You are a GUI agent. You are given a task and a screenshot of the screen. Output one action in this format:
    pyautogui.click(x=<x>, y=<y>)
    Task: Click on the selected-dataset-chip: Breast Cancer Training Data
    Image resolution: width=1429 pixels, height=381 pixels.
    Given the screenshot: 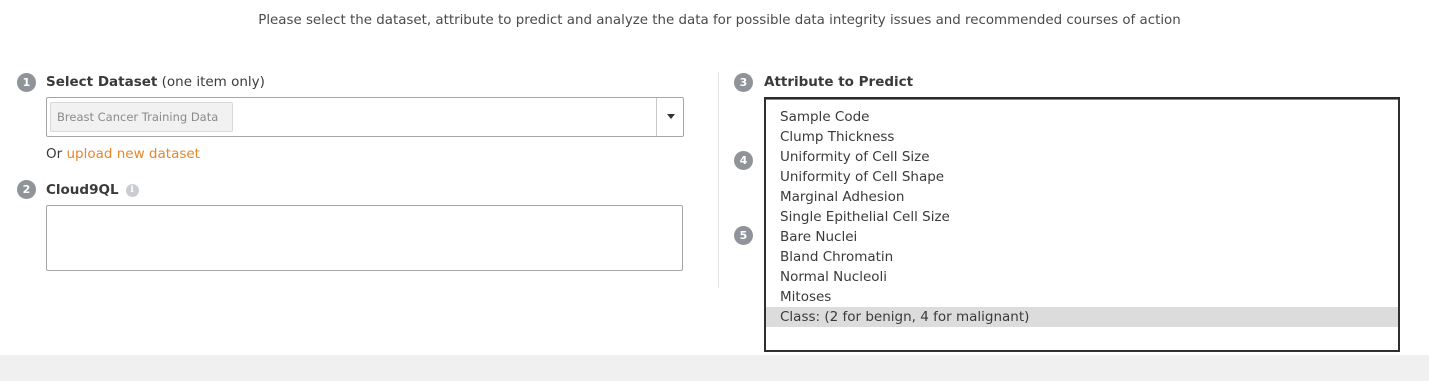 What is the action you would take?
    pyautogui.click(x=142, y=117)
    